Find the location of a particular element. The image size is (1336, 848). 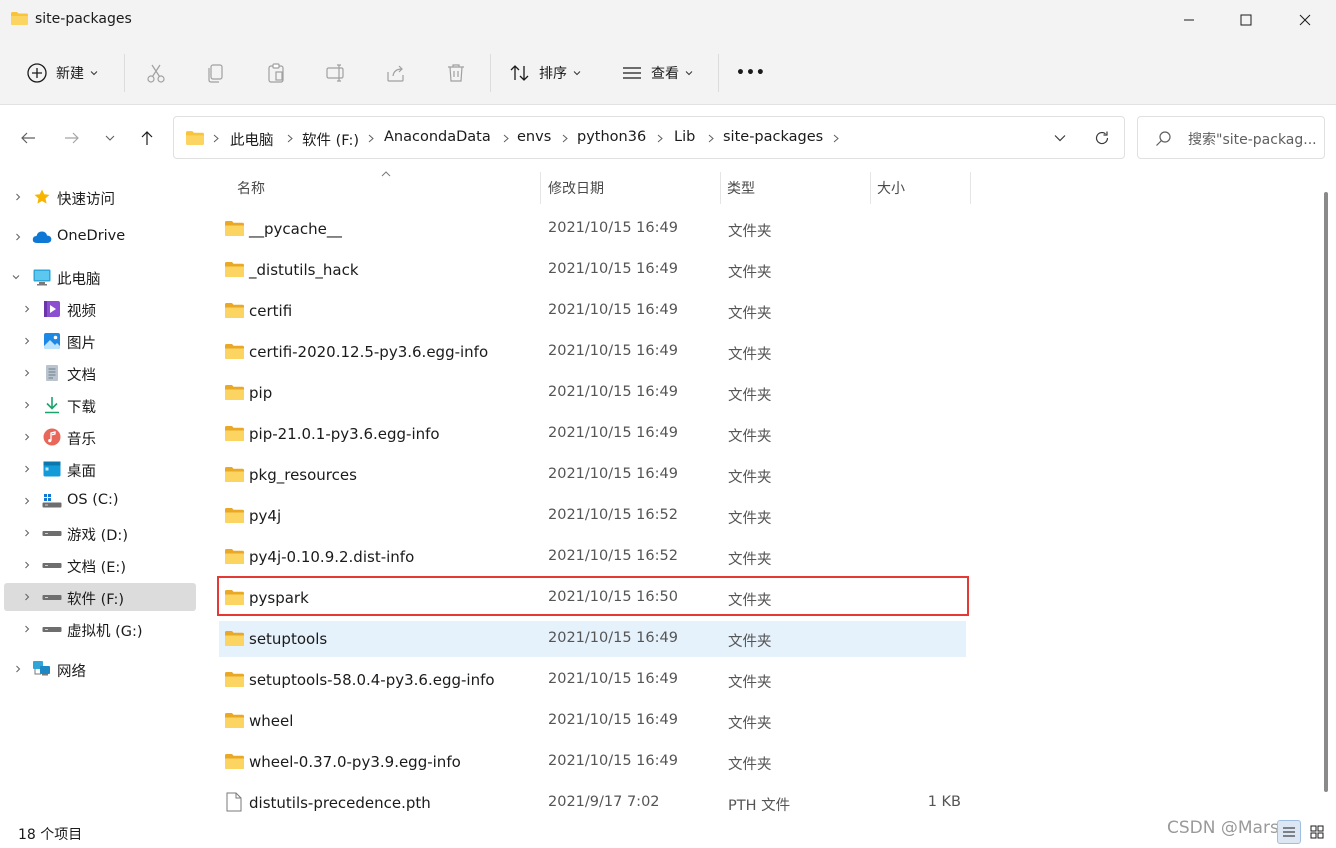

sidebar-item-music: 音乐 is located at coordinates (100, 437).